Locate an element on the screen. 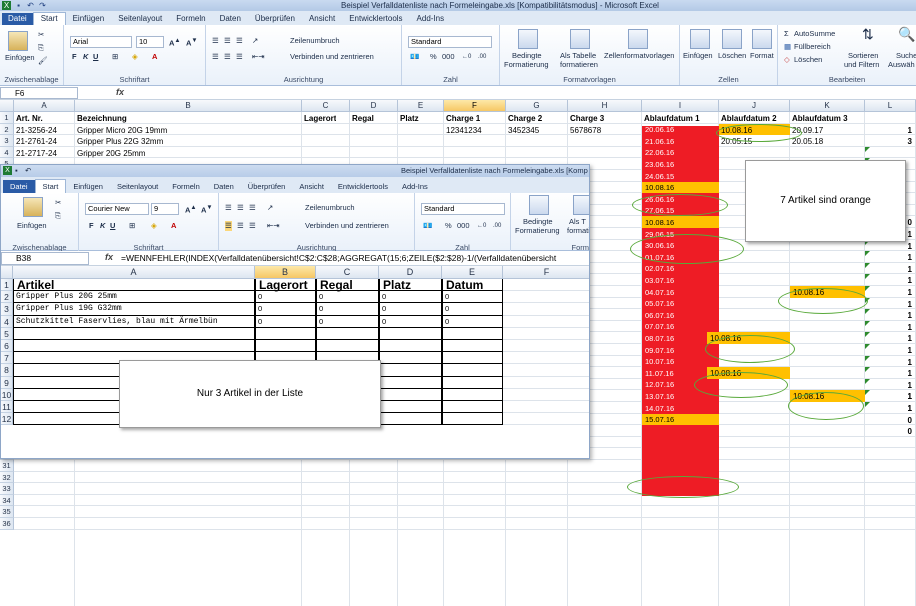  tab-7: Ansicht is located at coordinates (322, 19).